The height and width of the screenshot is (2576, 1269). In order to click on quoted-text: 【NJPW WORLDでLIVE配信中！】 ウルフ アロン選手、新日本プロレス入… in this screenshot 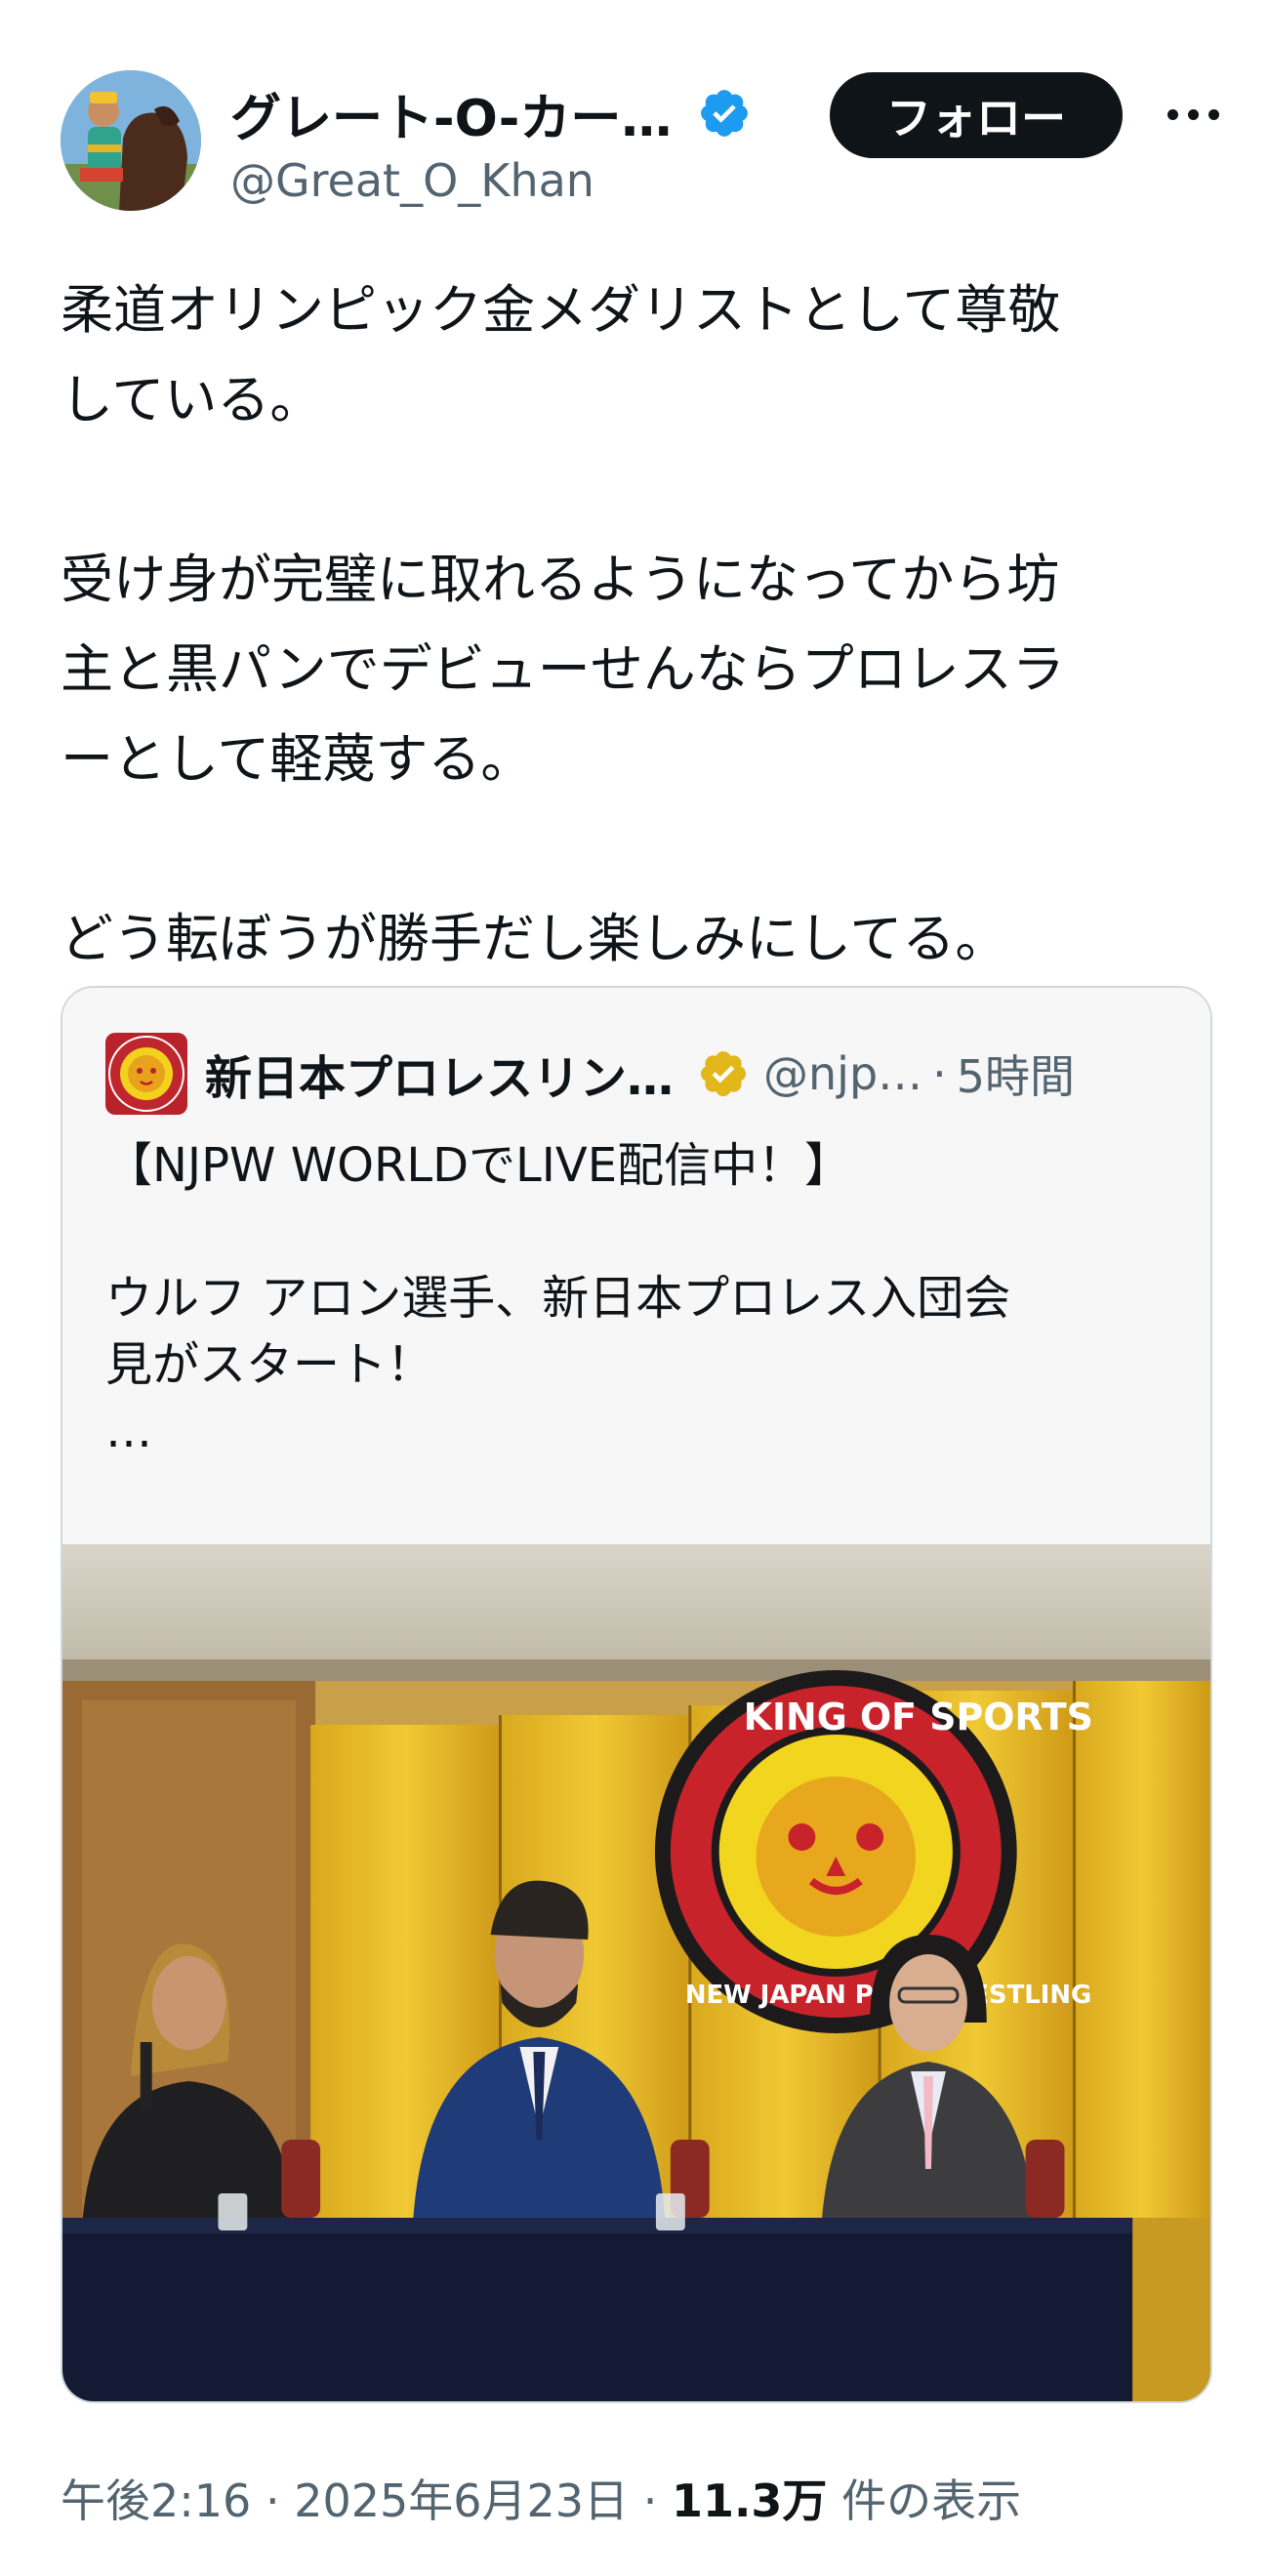, I will do `click(642, 1298)`.